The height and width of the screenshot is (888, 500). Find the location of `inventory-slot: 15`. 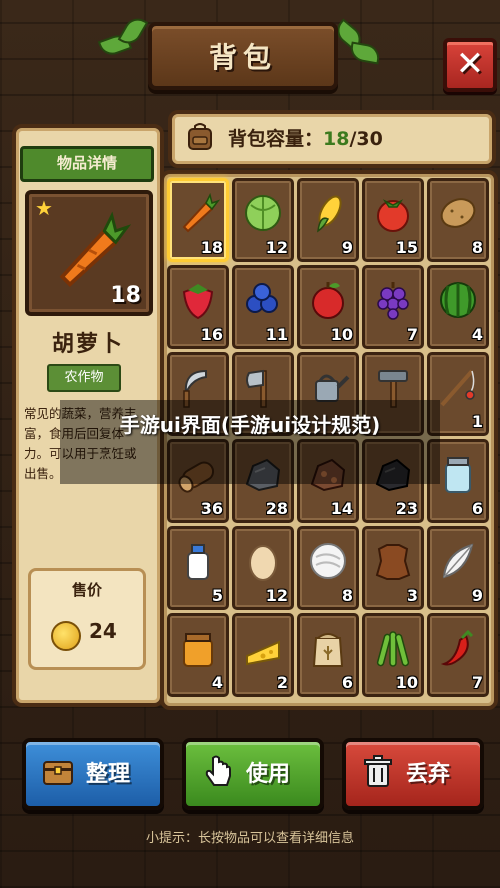

inventory-slot: 15 is located at coordinates (393, 220).